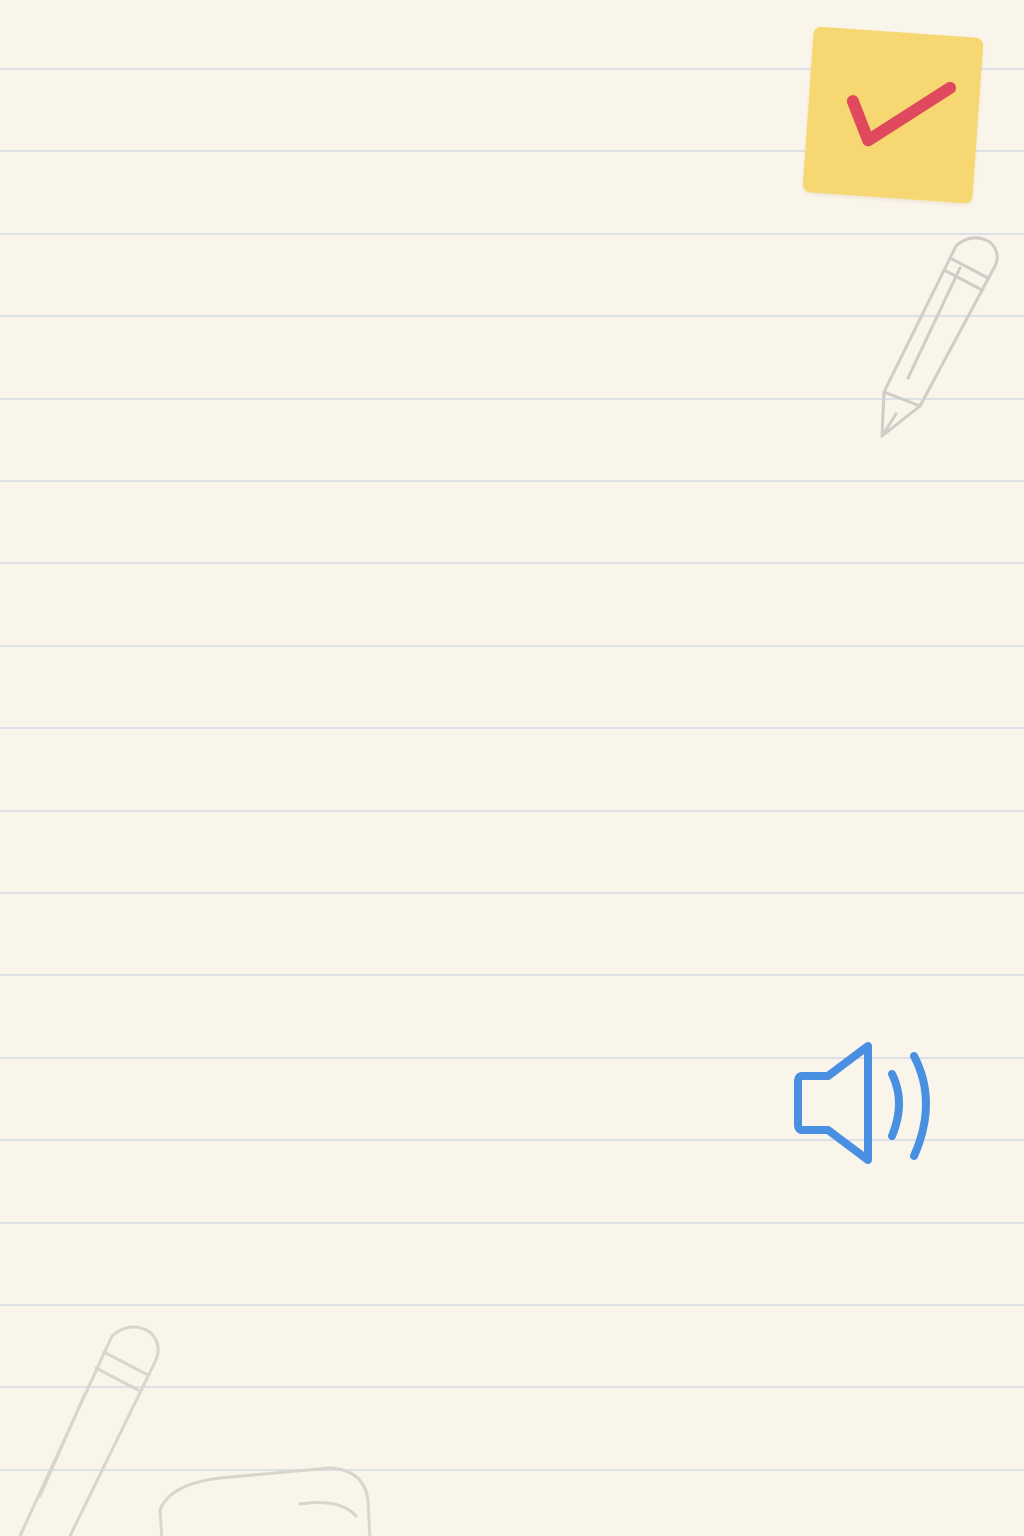  Describe the element at coordinates (265, 1501) in the screenshot. I see `eraser-icon` at that location.